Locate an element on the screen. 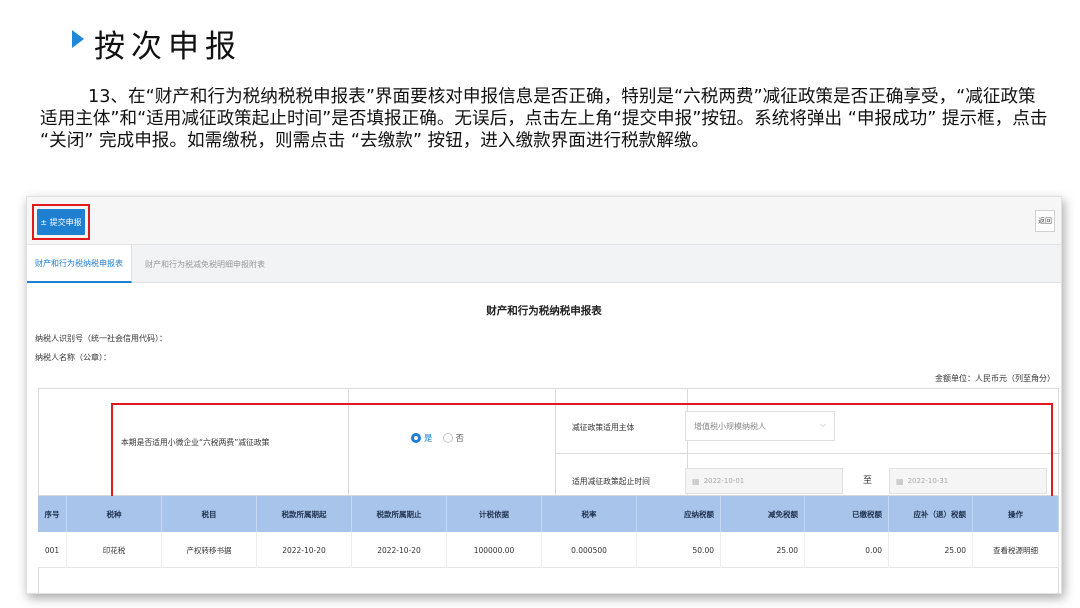 The height and width of the screenshot is (608, 1080). table-footer-area is located at coordinates (548, 580).